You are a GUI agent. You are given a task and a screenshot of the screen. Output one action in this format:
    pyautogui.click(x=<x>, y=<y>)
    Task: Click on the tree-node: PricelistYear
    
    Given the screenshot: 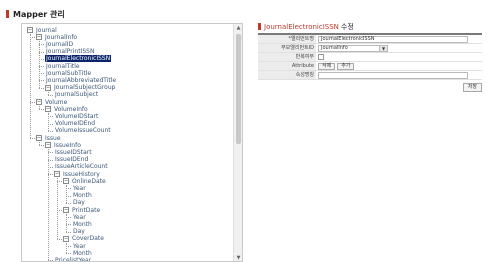 What is the action you would take?
    pyautogui.click(x=73, y=259)
    